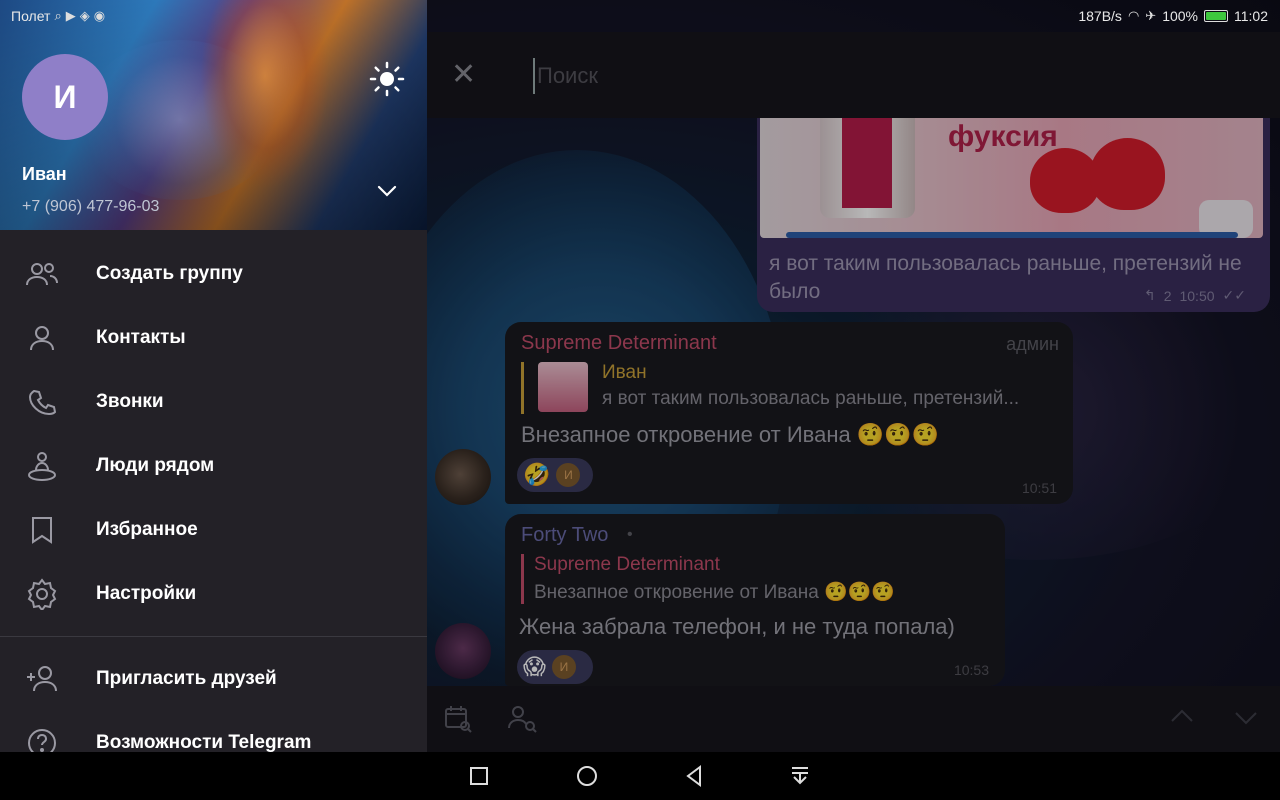  I want to click on read-check-icon: ✓✓, so click(1234, 295).